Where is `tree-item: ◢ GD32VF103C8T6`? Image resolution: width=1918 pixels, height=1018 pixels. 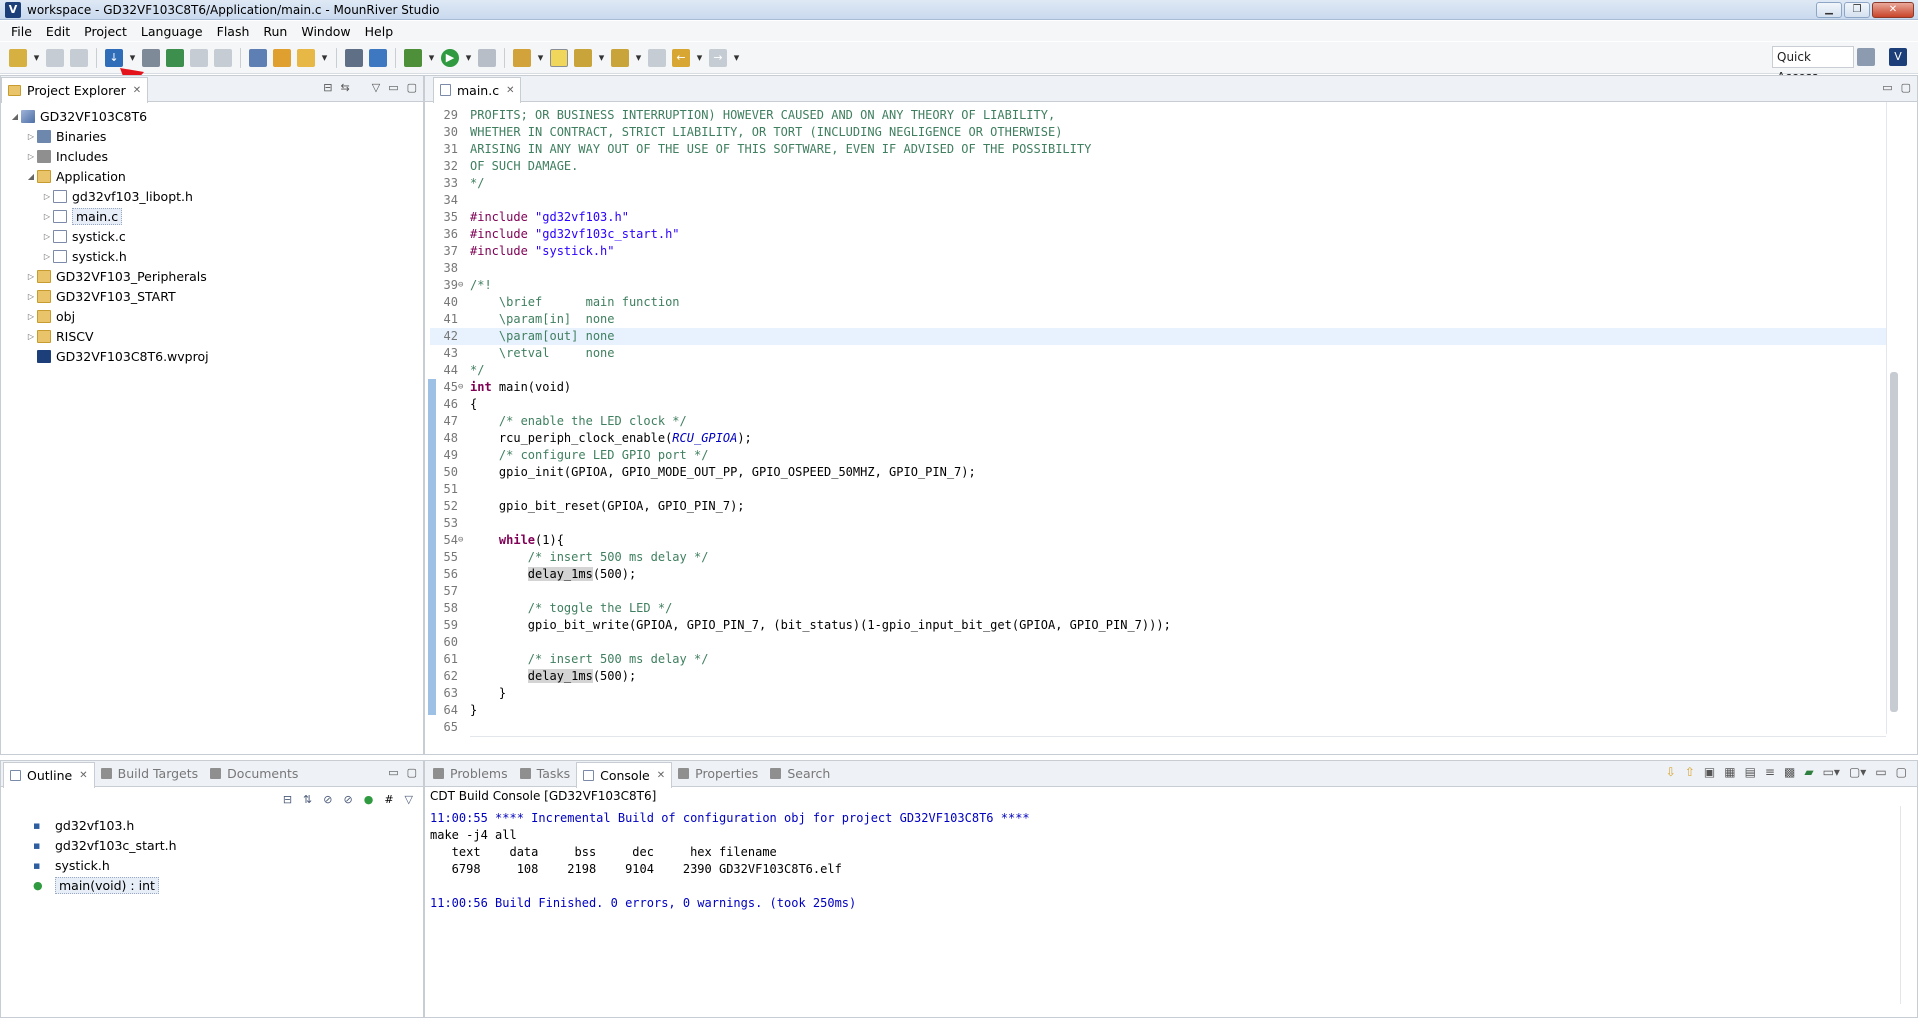
tree-item: ◢ GD32VF103C8T6 is located at coordinates (212, 116).